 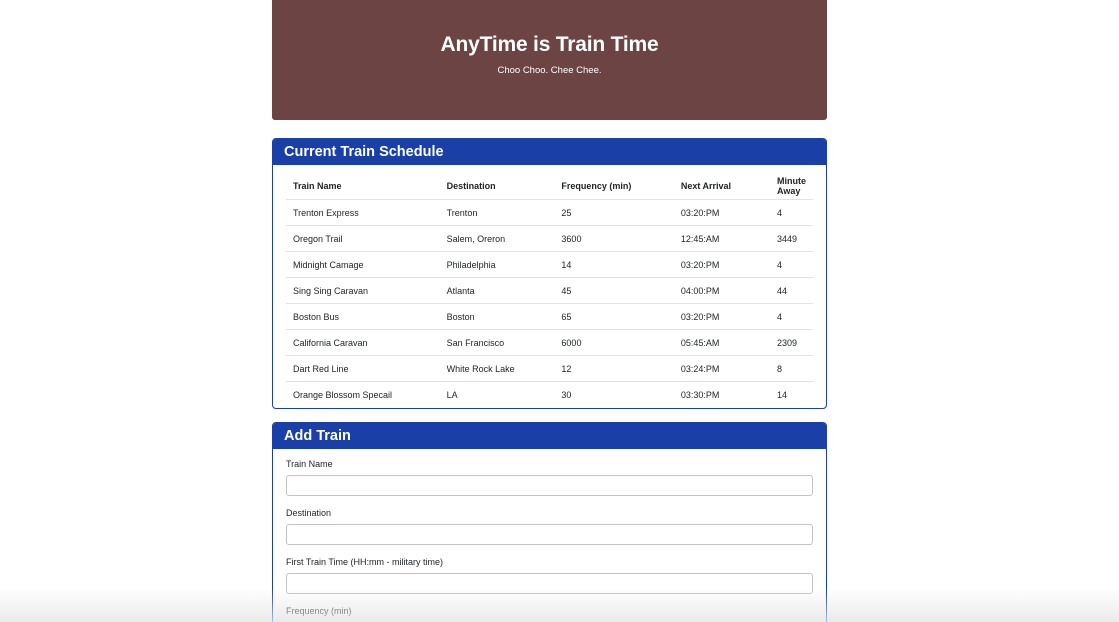 I want to click on train-name-input, so click(x=549, y=485).